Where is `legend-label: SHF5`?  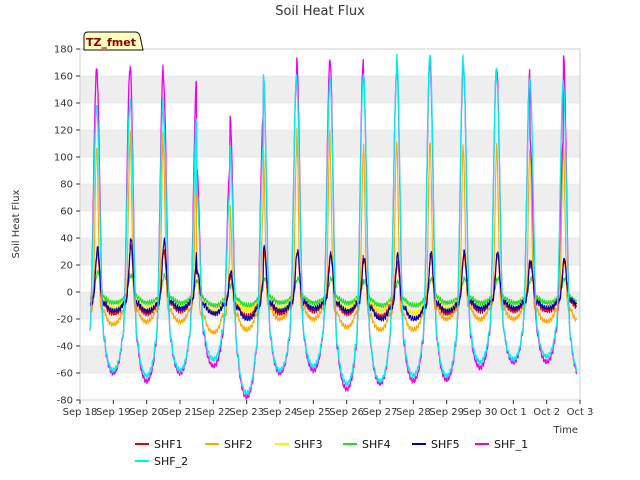 legend-label: SHF5 is located at coordinates (445, 444).